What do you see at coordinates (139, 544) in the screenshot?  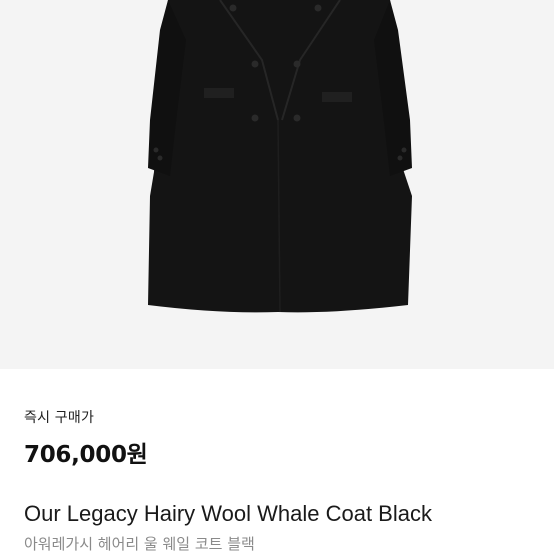 I see `product-subtitle: 아워레가시 헤어리 울 웨일 코트 블랙` at bounding box center [139, 544].